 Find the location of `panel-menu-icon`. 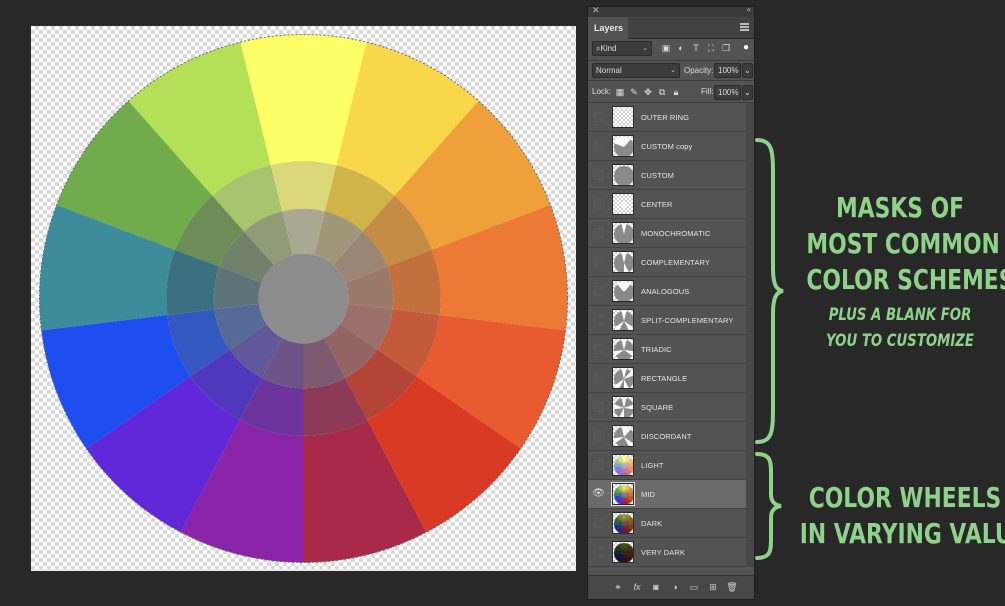

panel-menu-icon is located at coordinates (744, 27).